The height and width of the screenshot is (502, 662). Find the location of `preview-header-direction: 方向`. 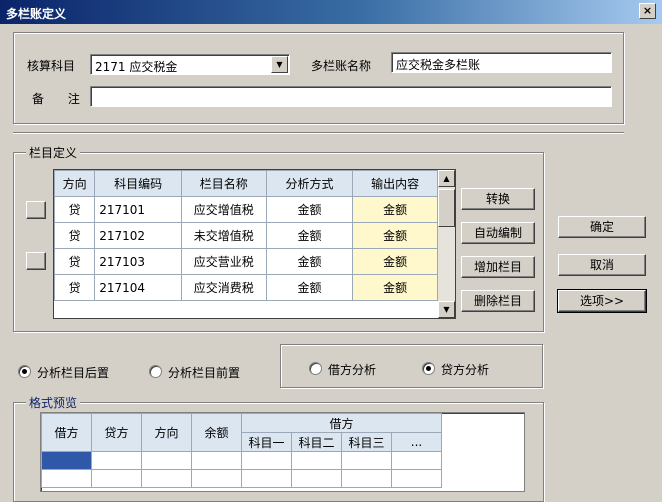

preview-header-direction: 方向 is located at coordinates (166, 432).